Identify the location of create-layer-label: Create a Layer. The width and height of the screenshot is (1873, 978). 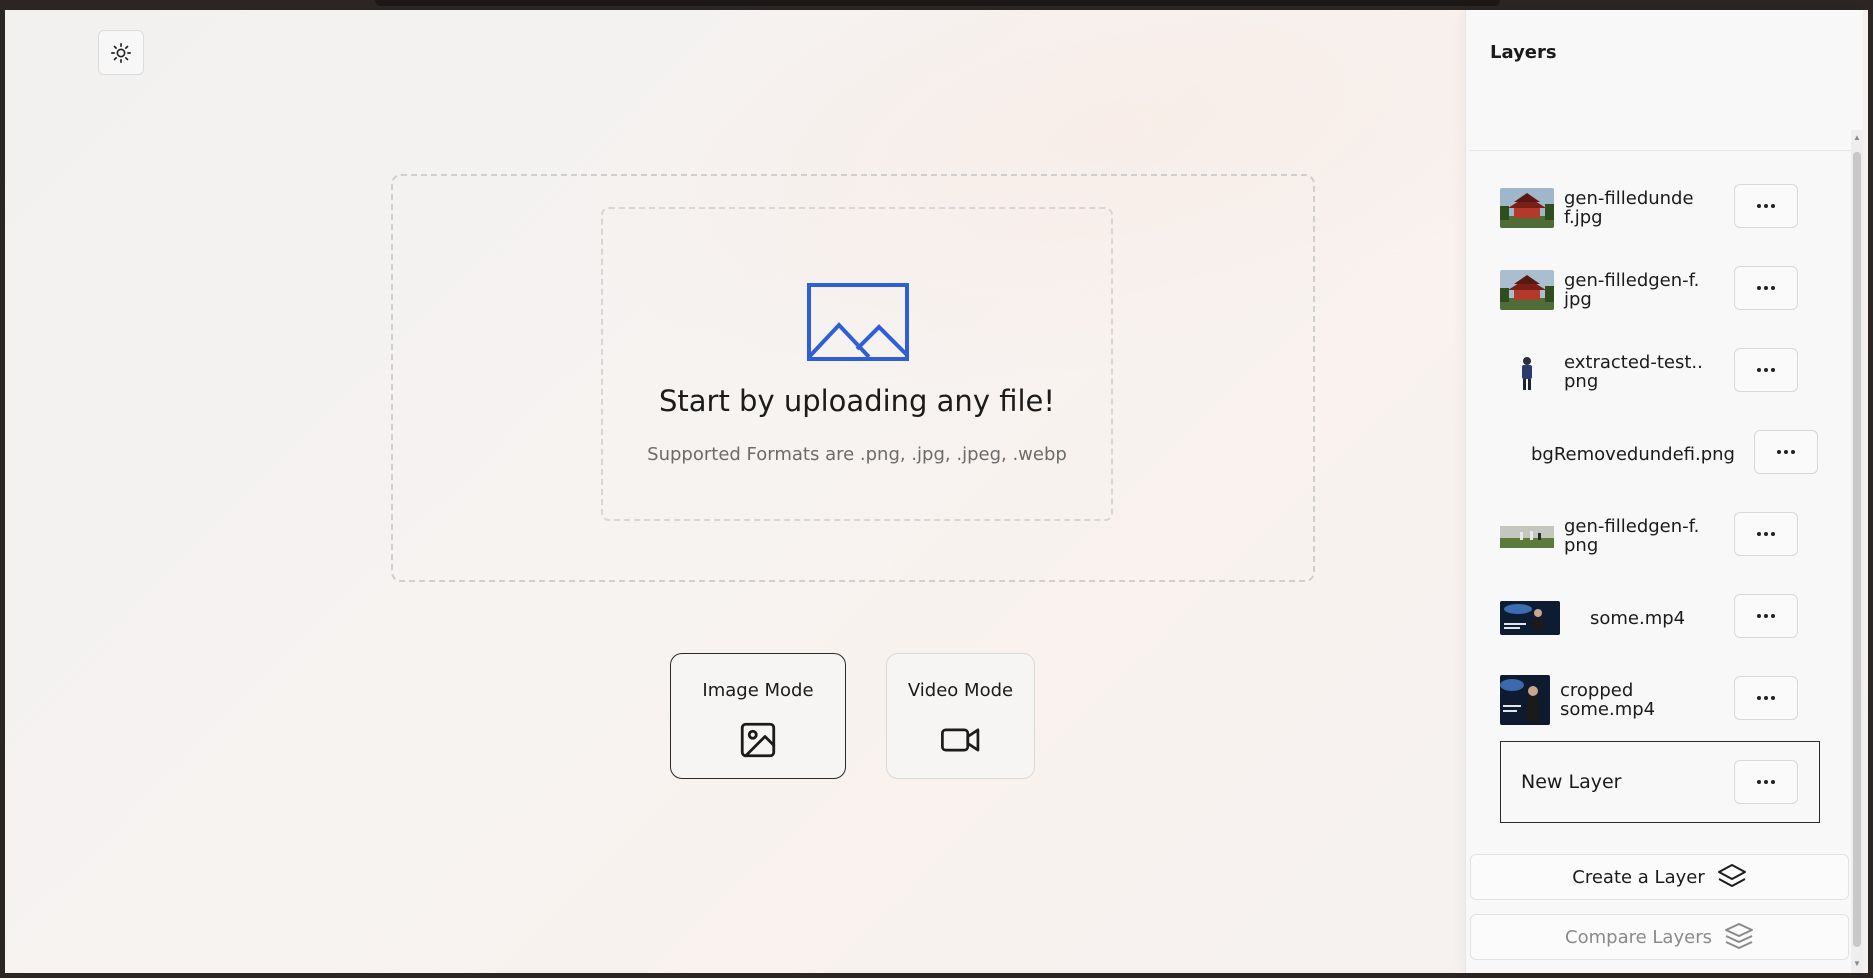
(1638, 877).